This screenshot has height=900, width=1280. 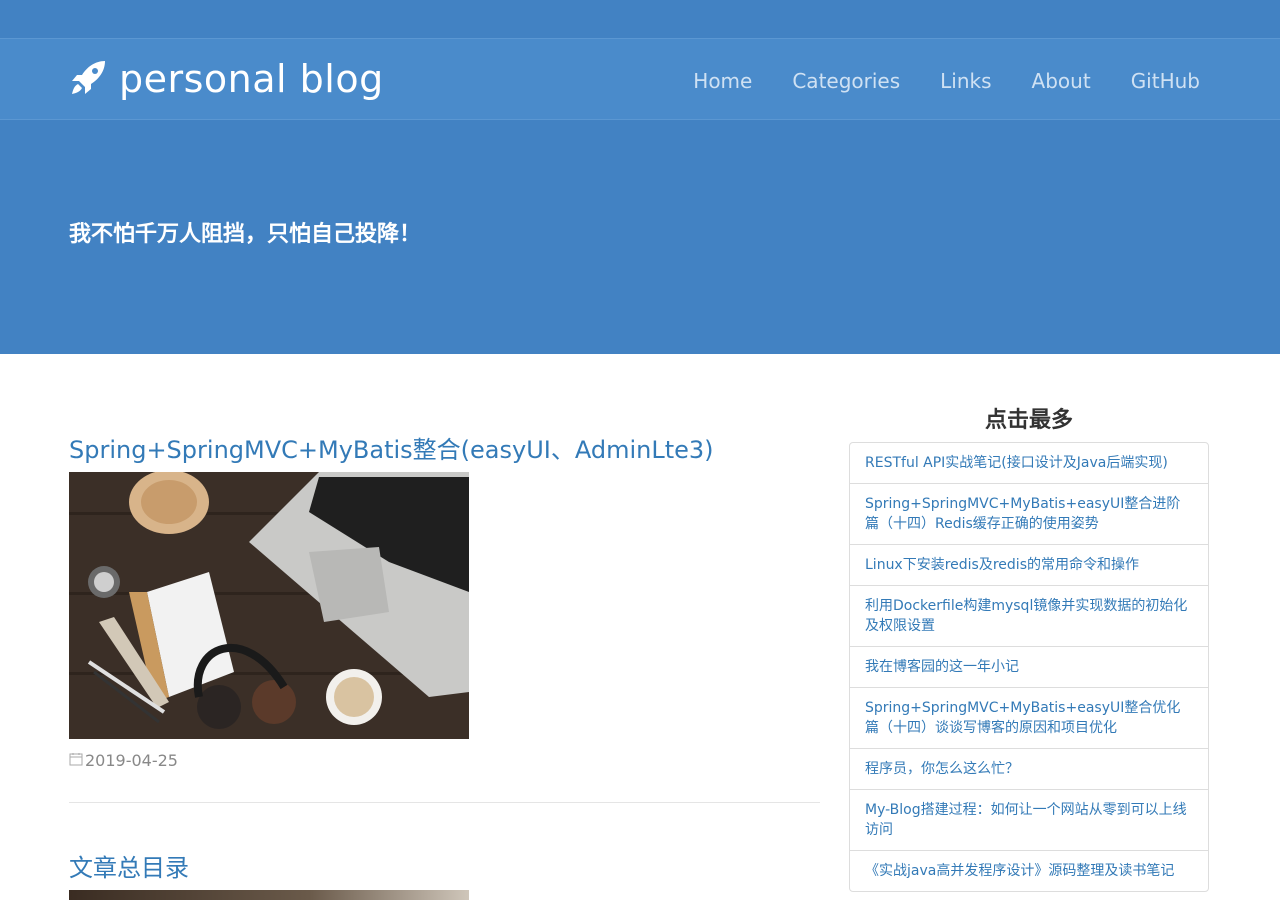 What do you see at coordinates (1029, 871) in the screenshot?
I see `list-item: 《实战java高并发程序设计》源码整理及读书笔记` at bounding box center [1029, 871].